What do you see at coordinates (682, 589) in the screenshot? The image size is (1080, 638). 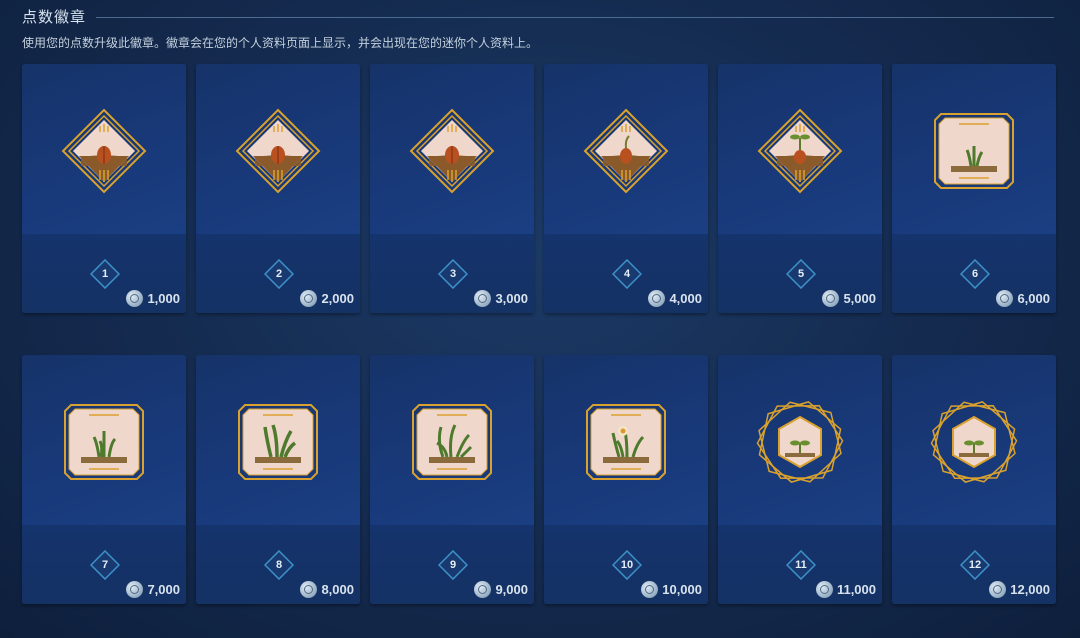 I see `badge-cost-value: 10,000` at bounding box center [682, 589].